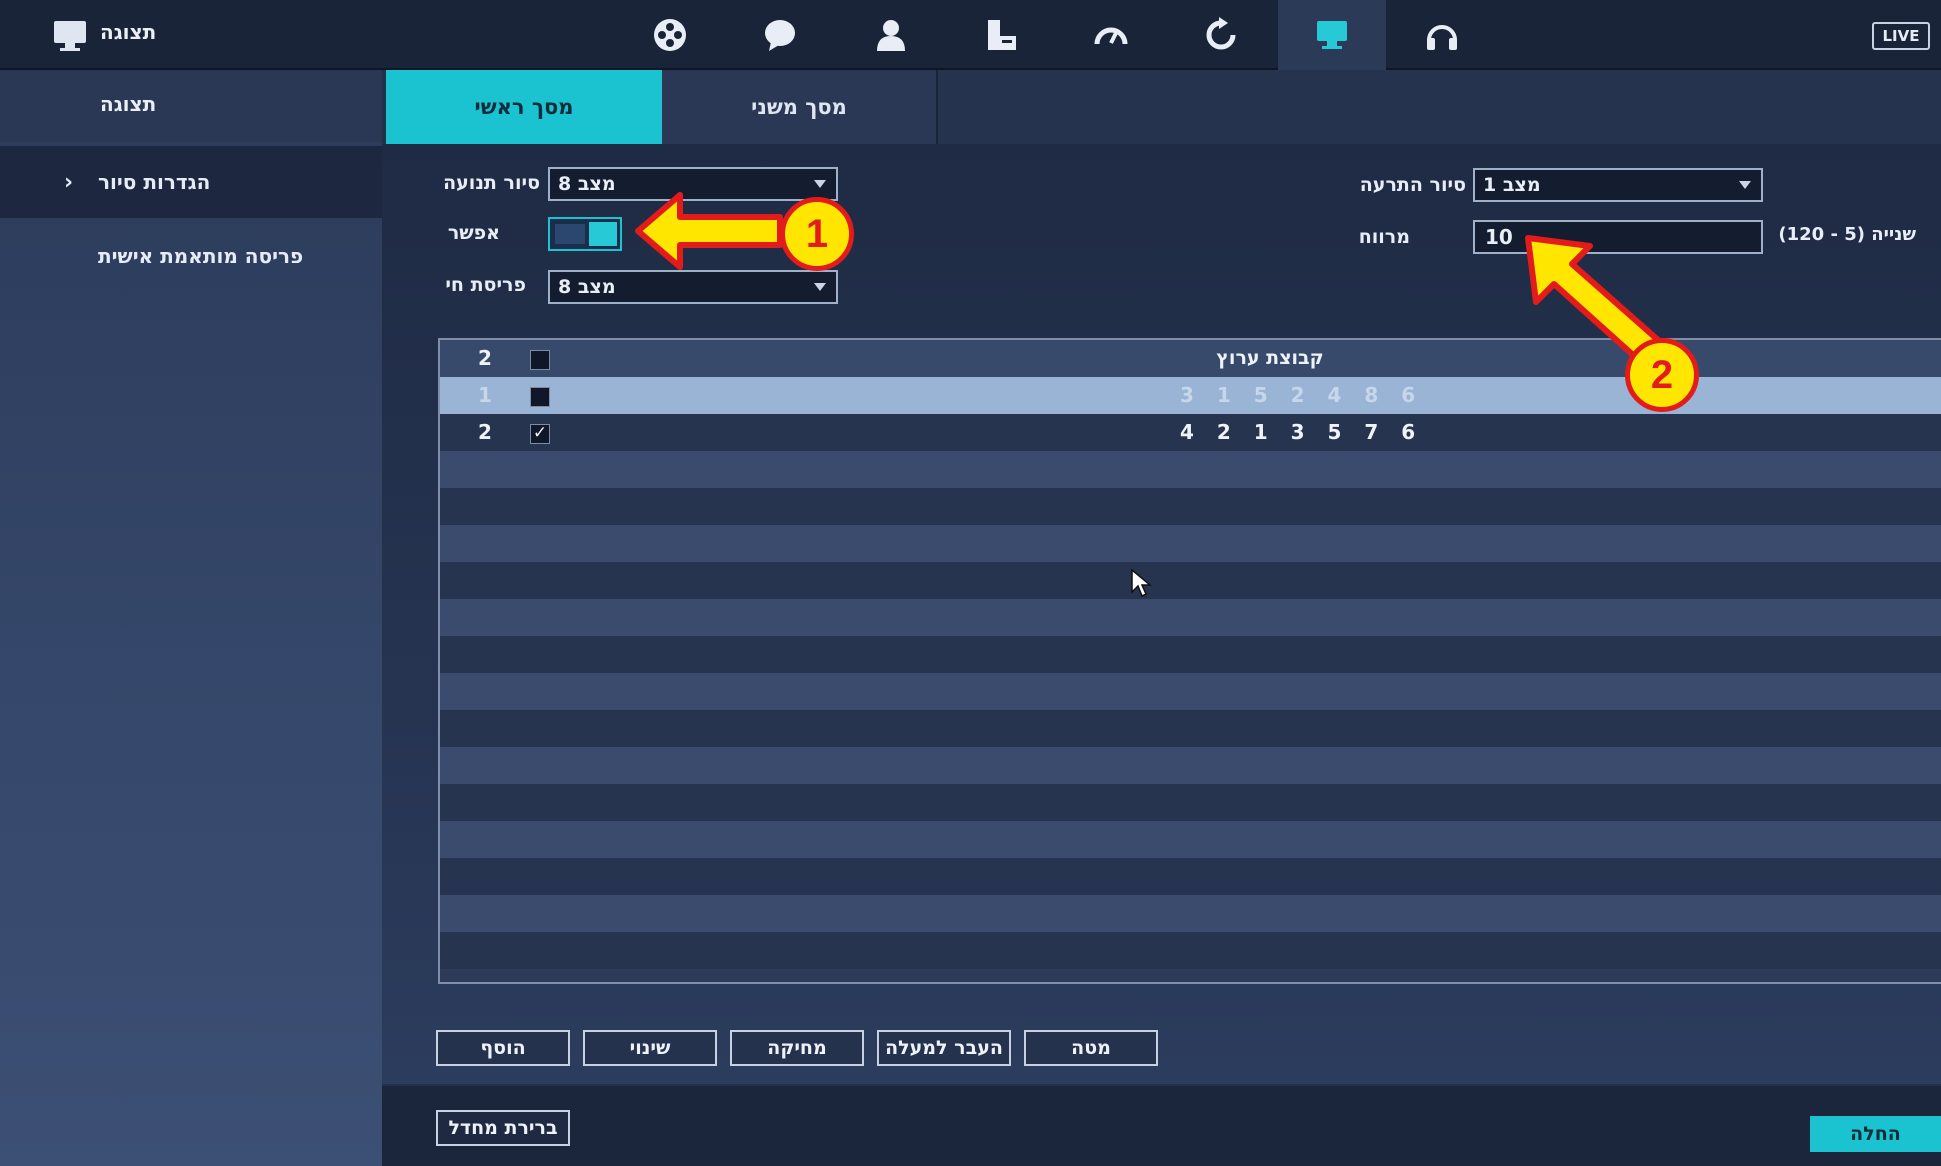 Image resolution: width=1941 pixels, height=1166 pixels. What do you see at coordinates (524, 107) in the screenshot?
I see `tab-main-screen: מסך ראשי` at bounding box center [524, 107].